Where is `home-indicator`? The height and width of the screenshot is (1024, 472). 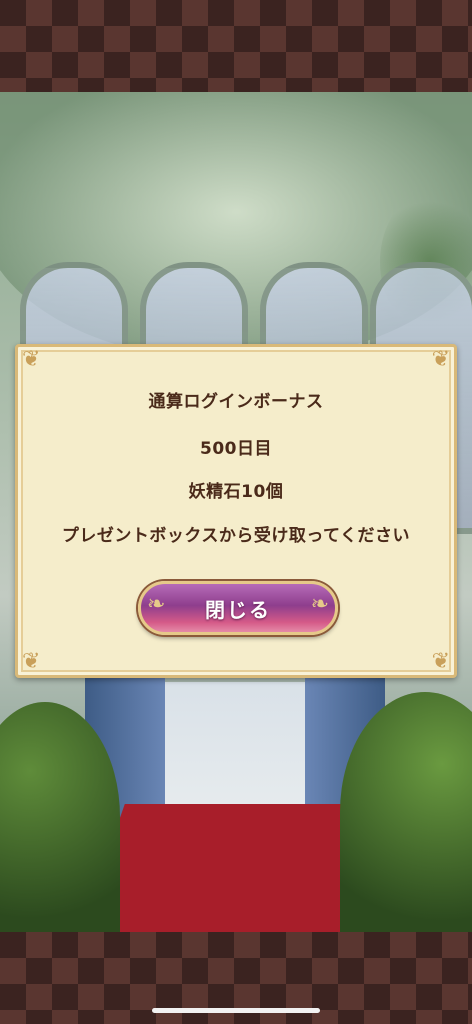 home-indicator is located at coordinates (236, 1010).